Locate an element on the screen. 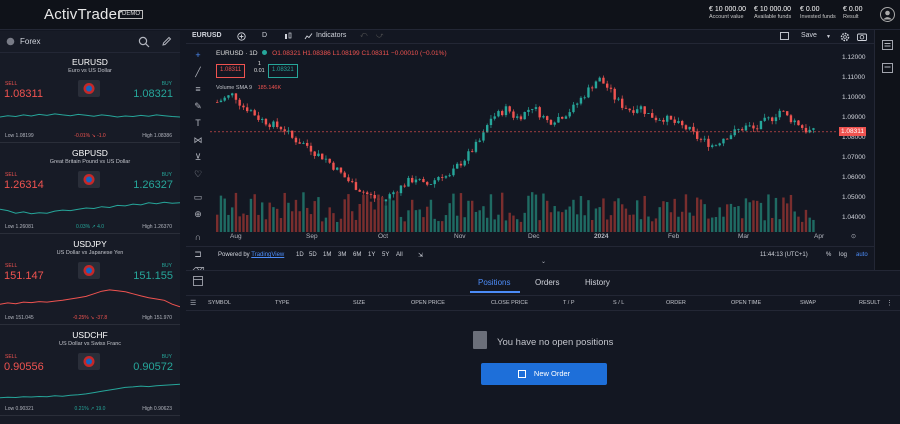 Image resolution: width=900 pixels, height=424 pixels. fullscreen-icon is located at coordinates (784, 37).